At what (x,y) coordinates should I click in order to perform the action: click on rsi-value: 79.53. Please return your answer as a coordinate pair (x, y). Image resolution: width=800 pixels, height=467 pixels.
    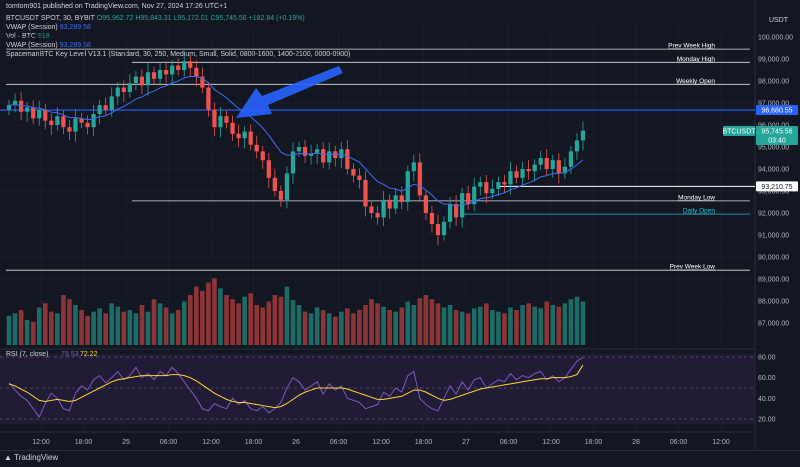
    Looking at the image, I should click on (70, 354).